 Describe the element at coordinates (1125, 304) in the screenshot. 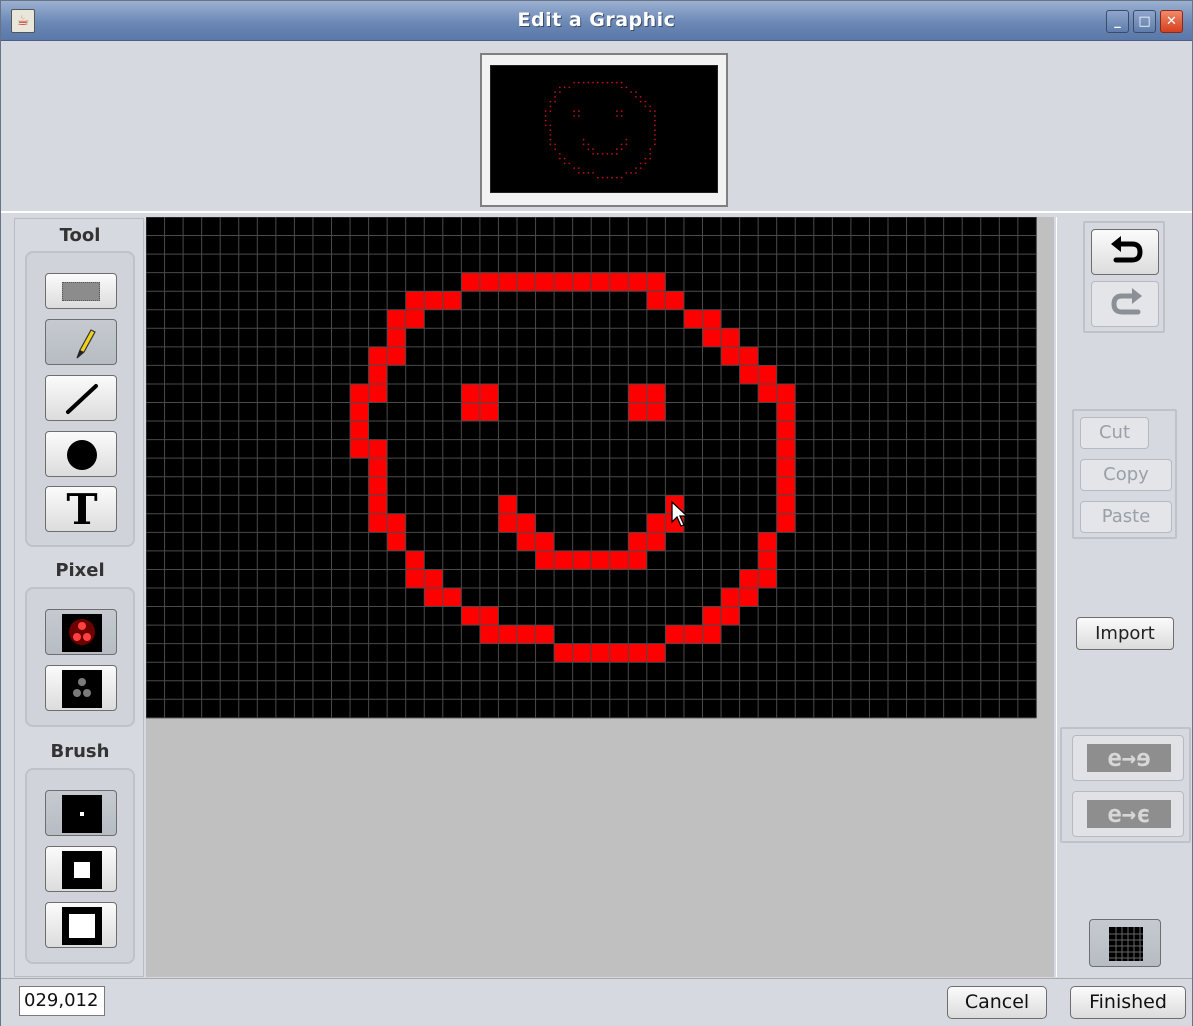

I see `redo-button` at that location.